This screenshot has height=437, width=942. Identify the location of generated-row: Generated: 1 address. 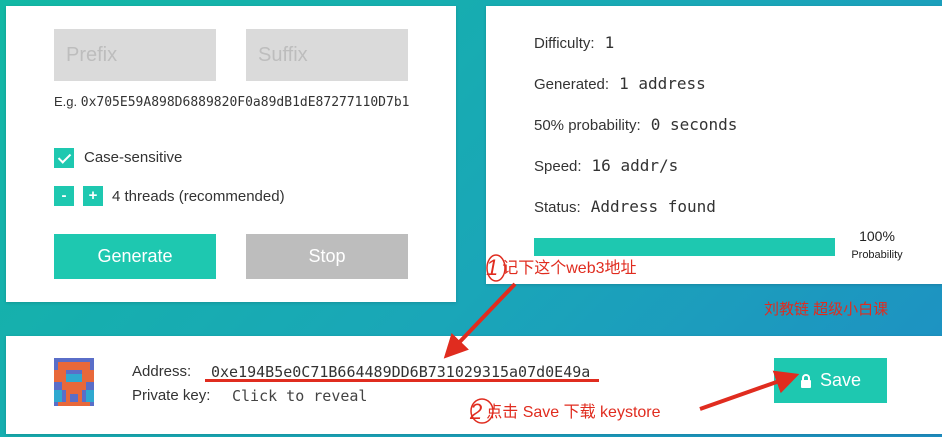
(620, 83).